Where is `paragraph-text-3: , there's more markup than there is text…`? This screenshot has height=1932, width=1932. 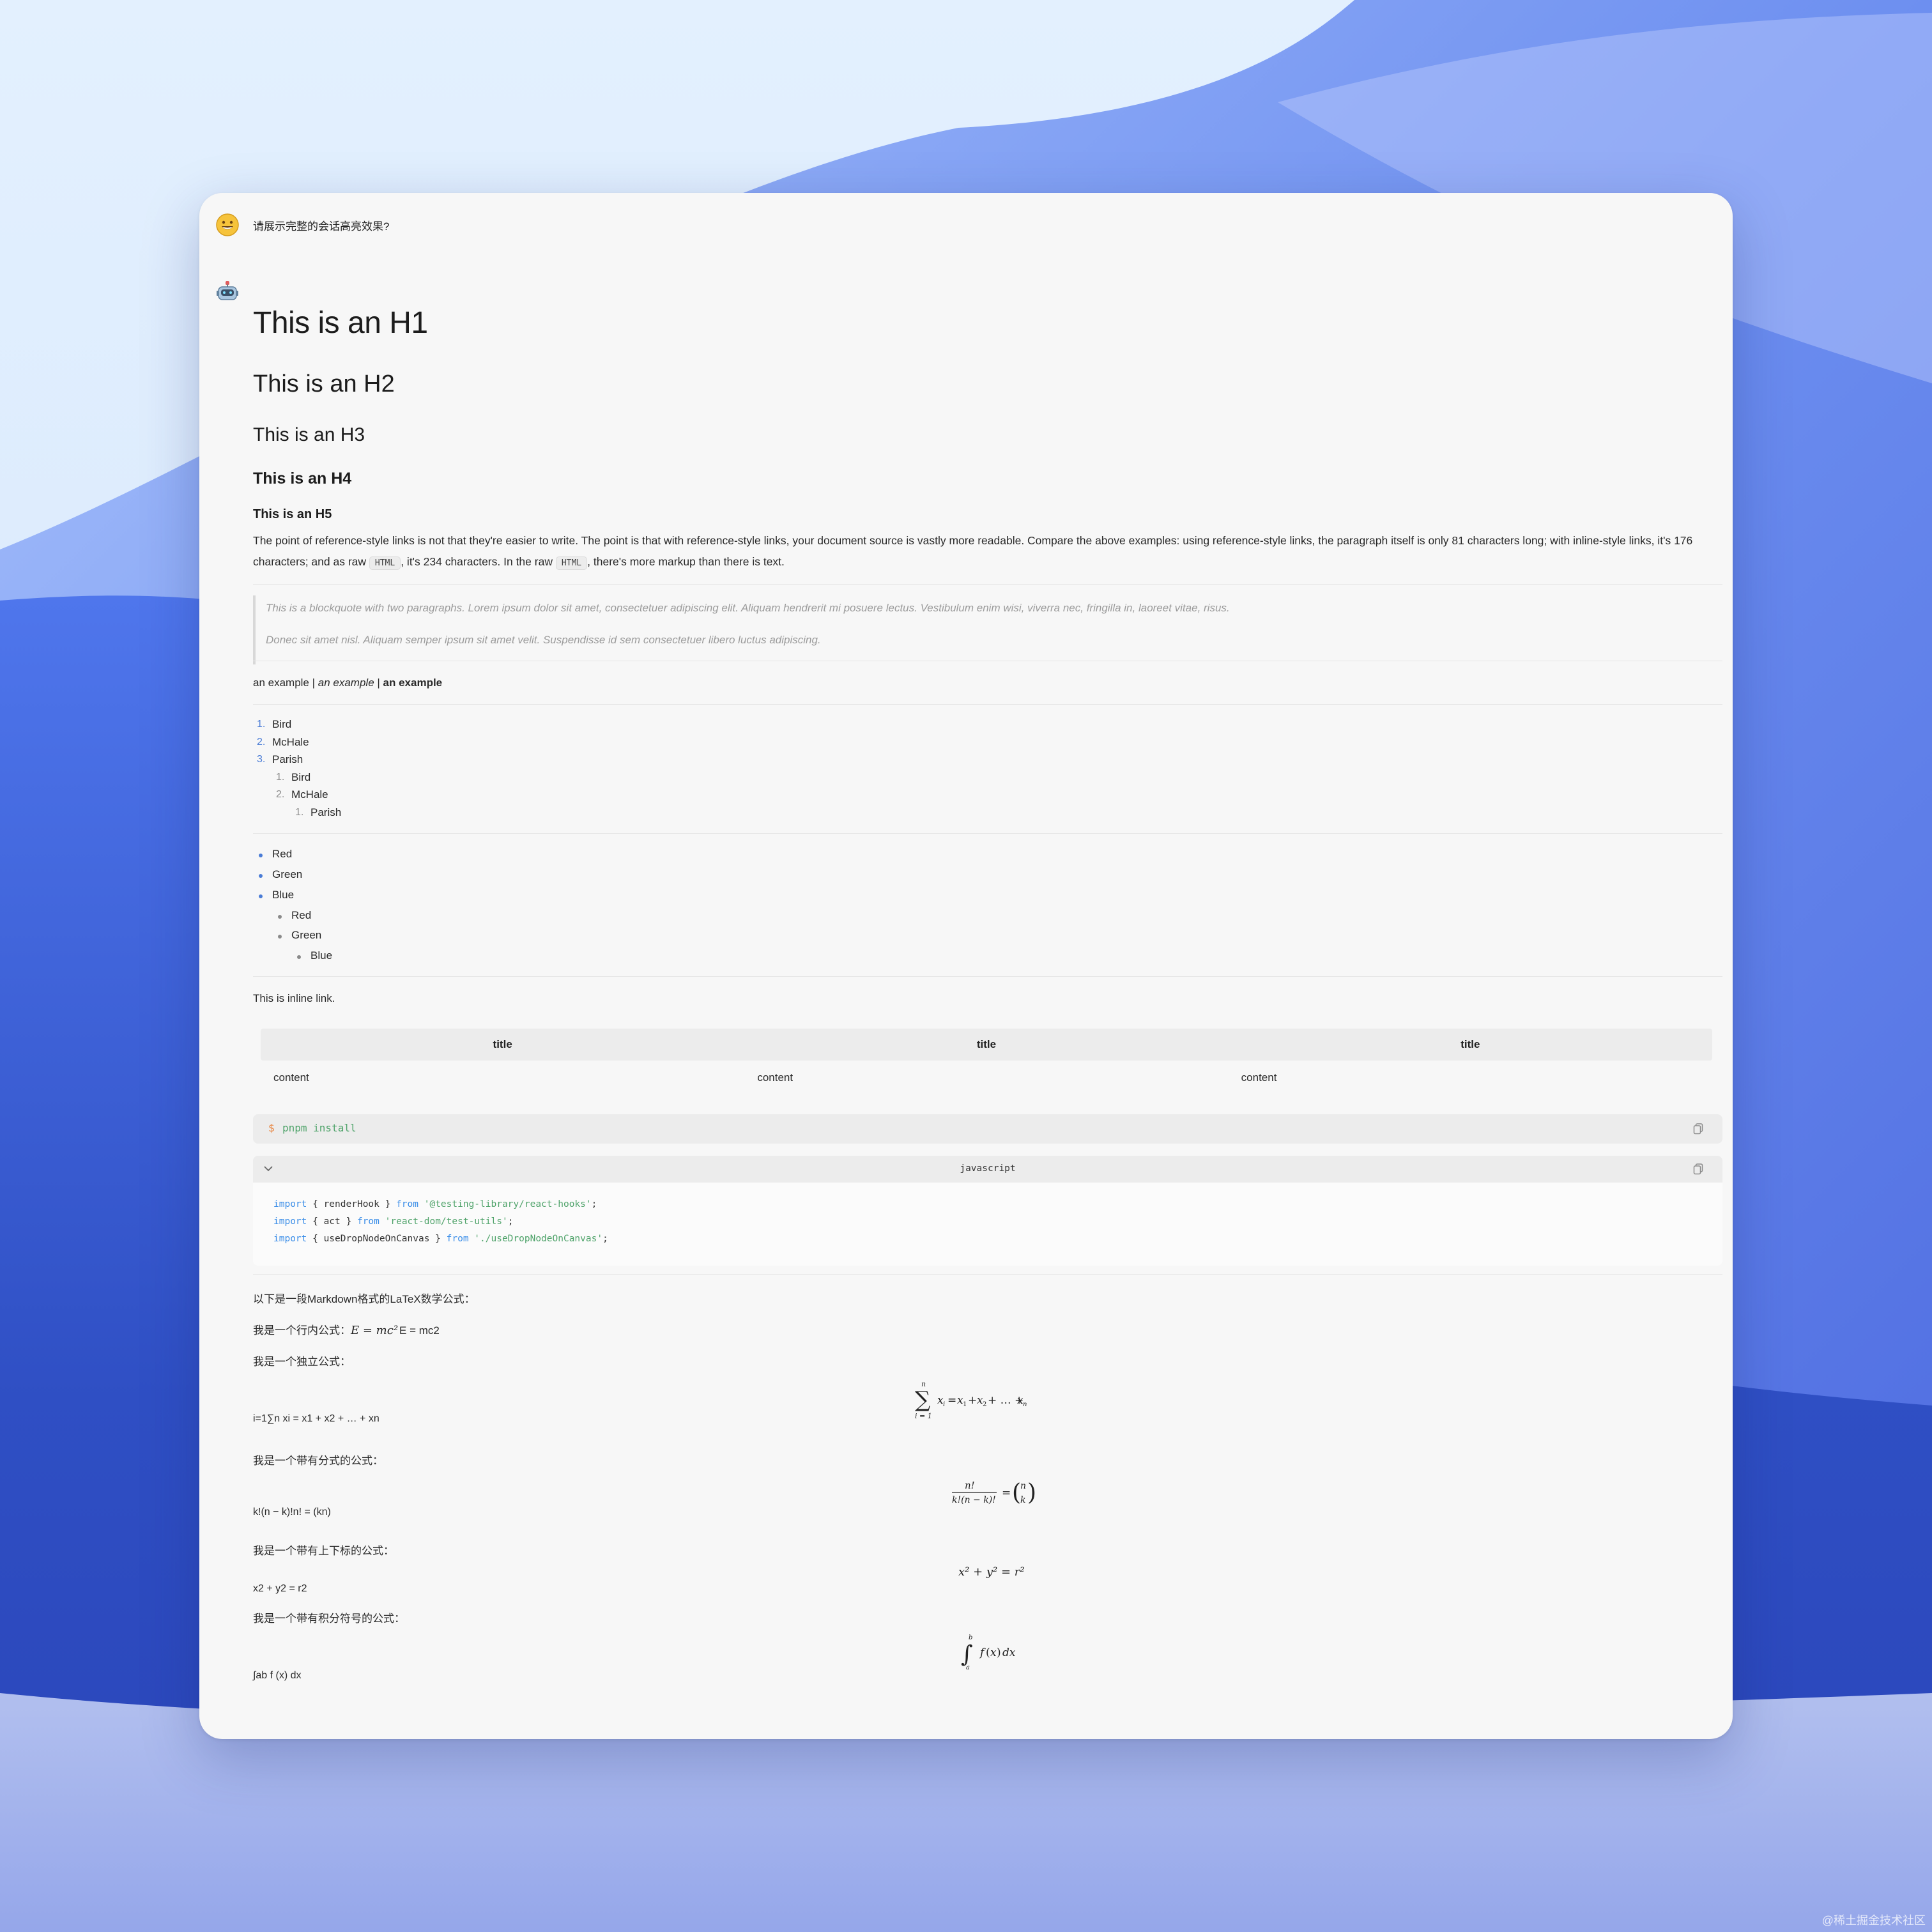 paragraph-text-3: , there's more markup than there is text… is located at coordinates (686, 561).